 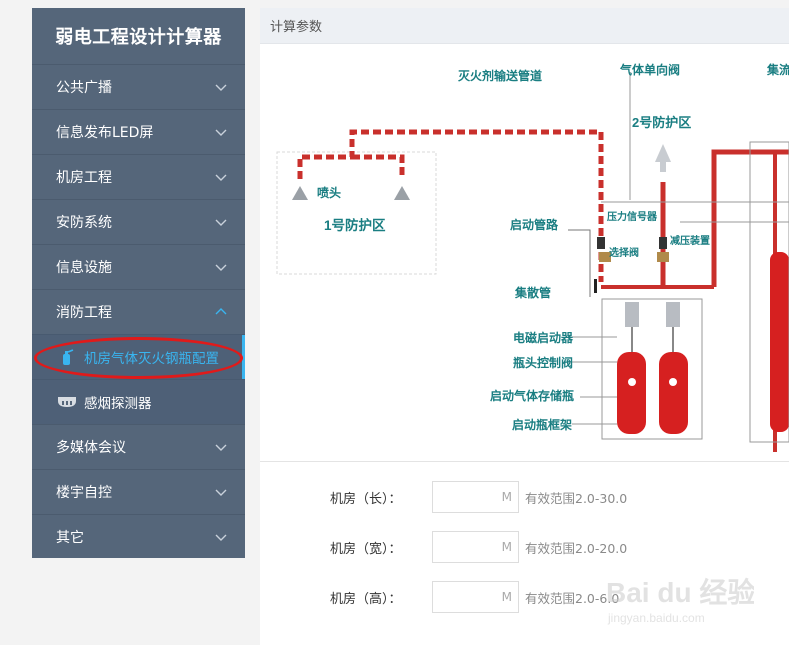 What do you see at coordinates (475, 497) in the screenshot?
I see `length-input: M` at bounding box center [475, 497].